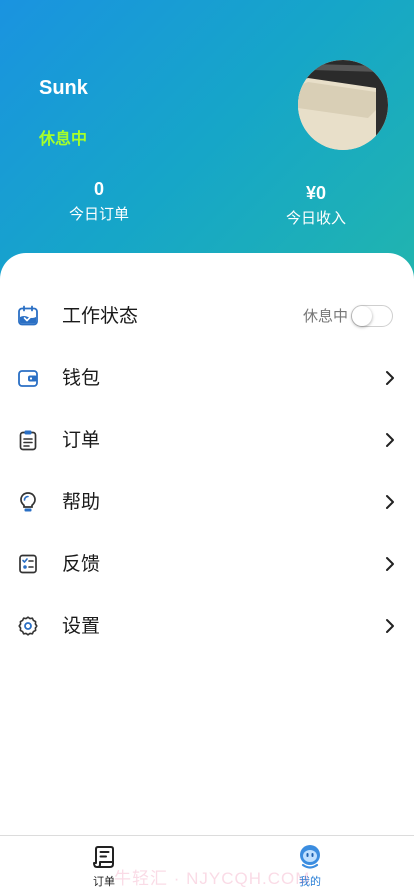 The image size is (414, 896). I want to click on help-label: 帮助, so click(81, 502).